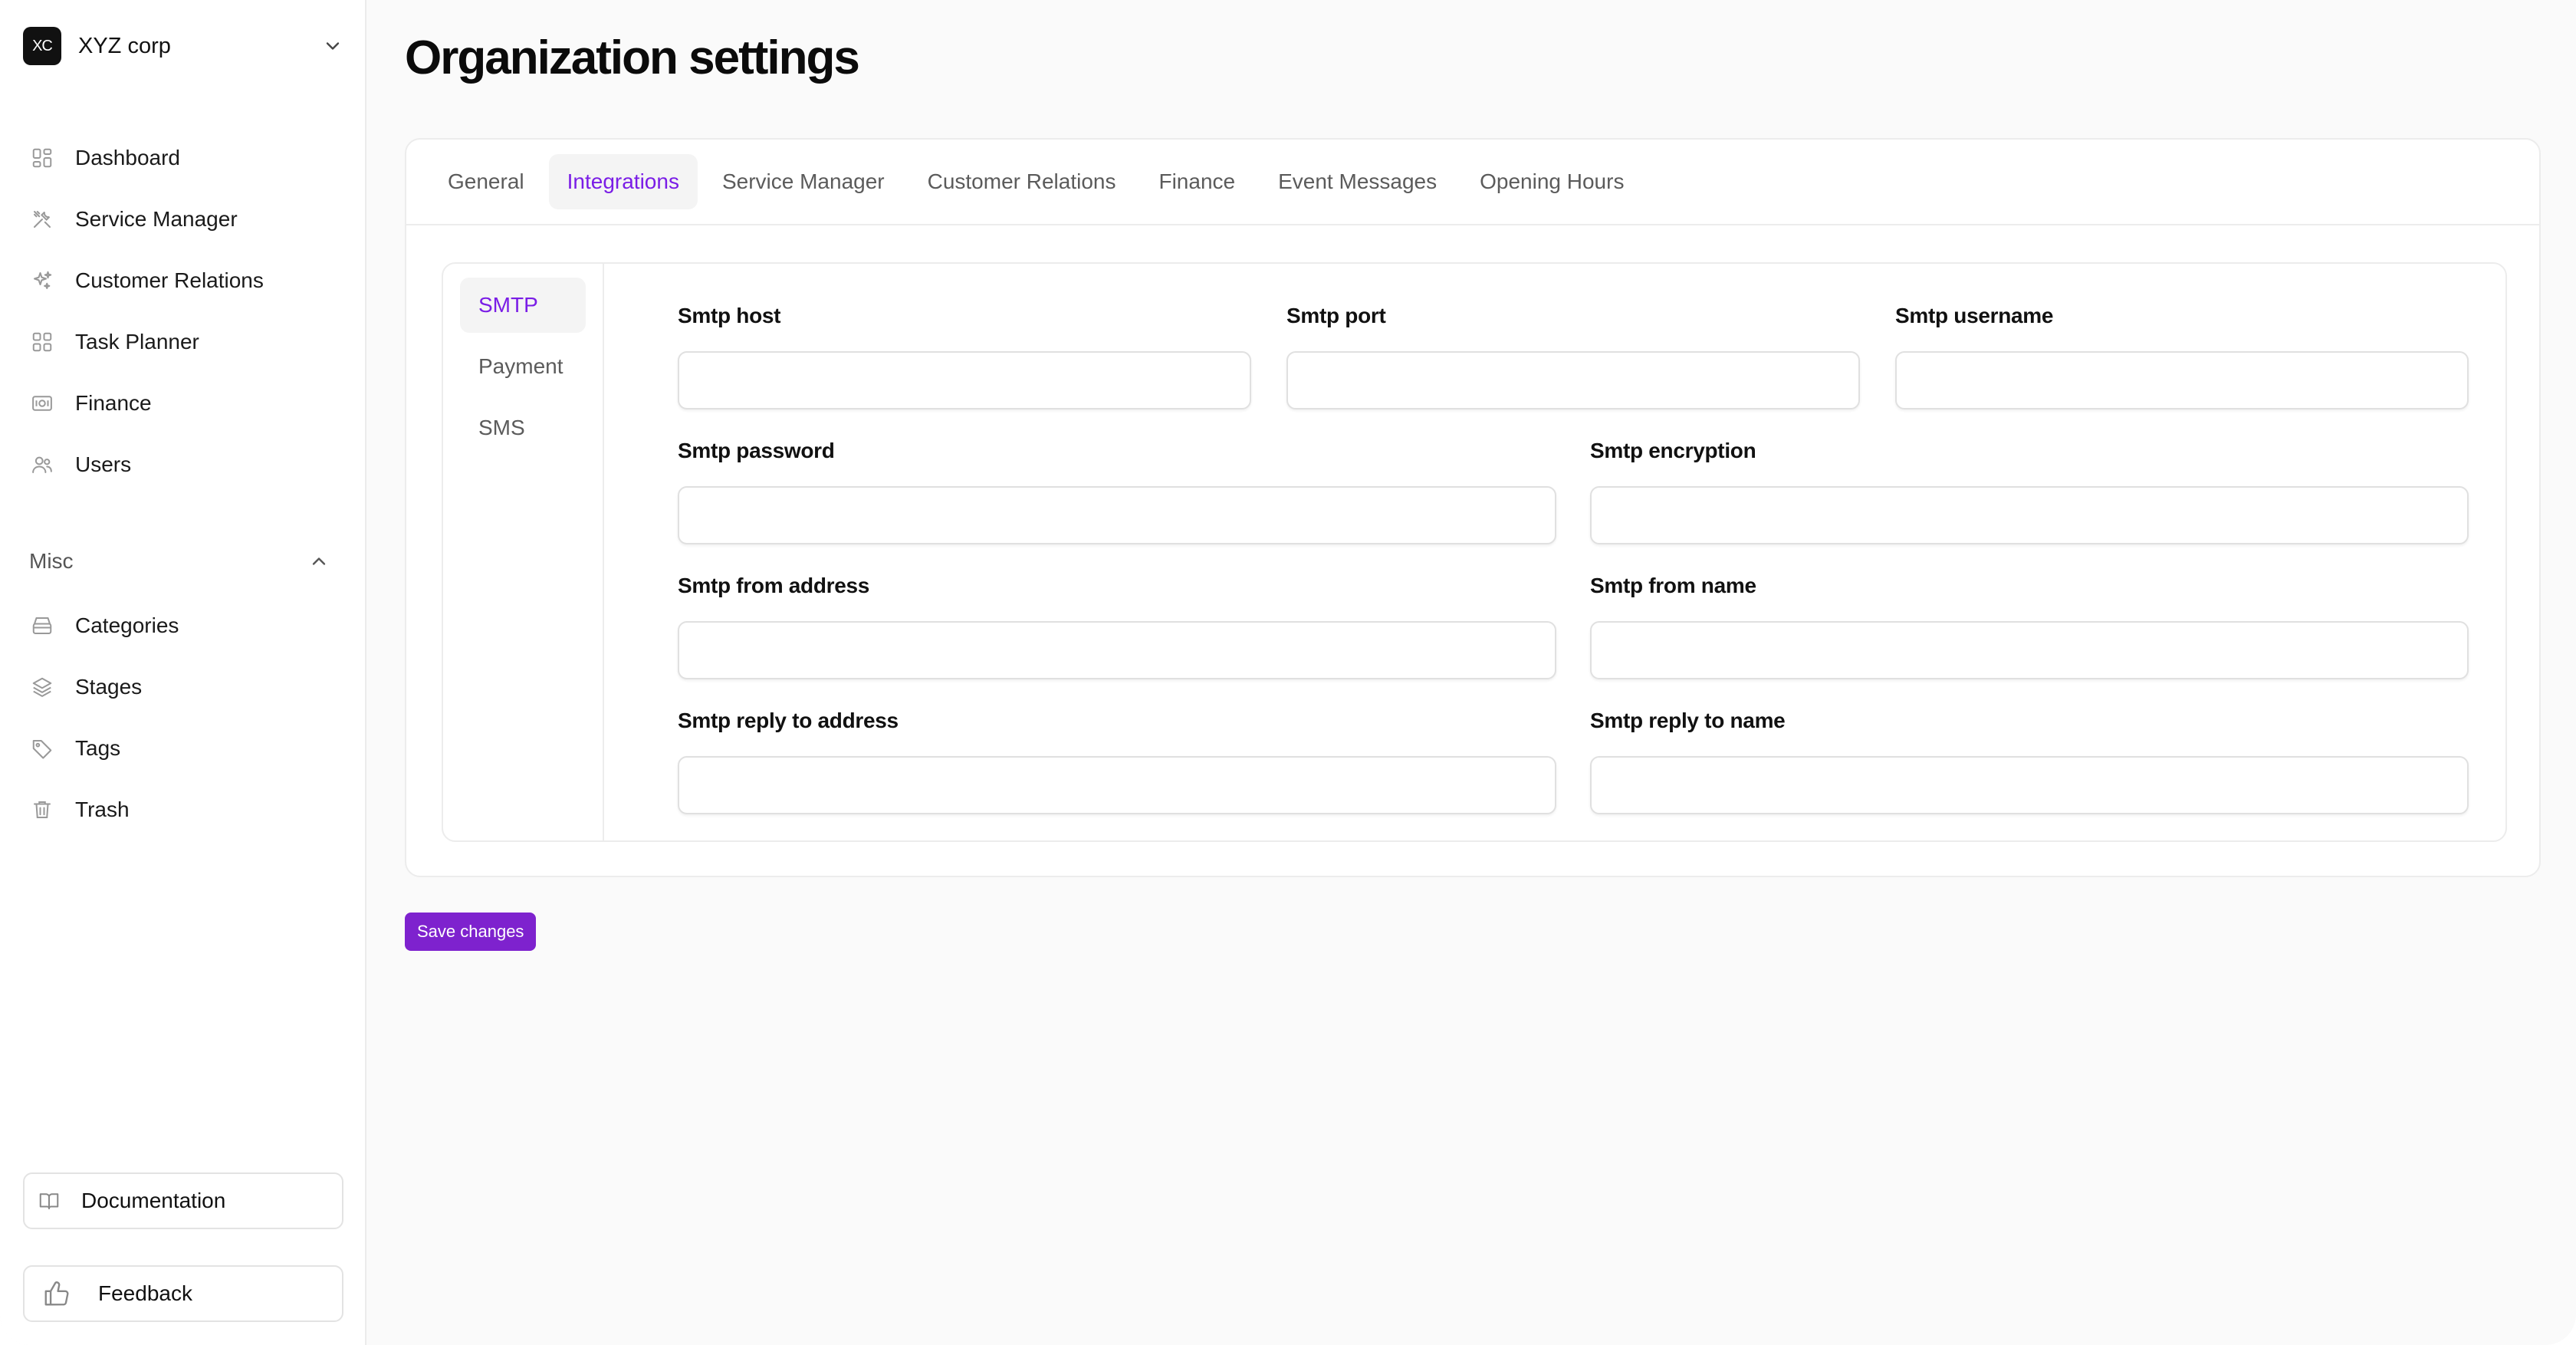  What do you see at coordinates (789, 720) in the screenshot?
I see `smtp-reply-to-address-label: Smtp reply to address` at bounding box center [789, 720].